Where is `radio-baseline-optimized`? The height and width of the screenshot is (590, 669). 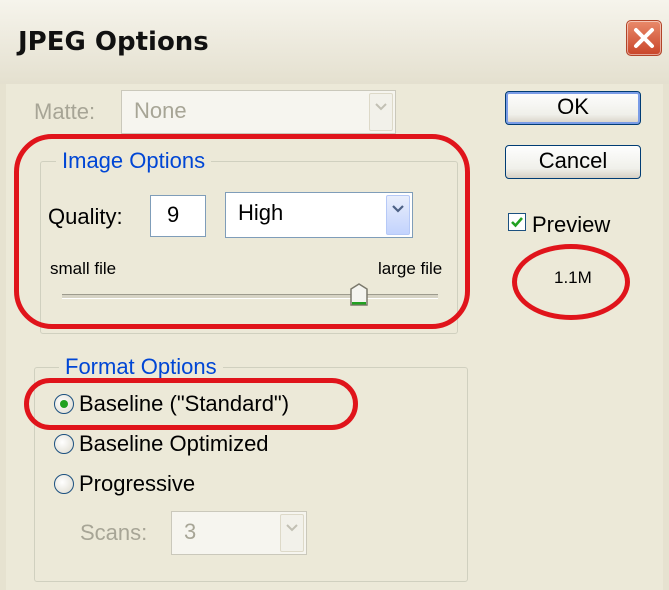 radio-baseline-optimized is located at coordinates (64, 444).